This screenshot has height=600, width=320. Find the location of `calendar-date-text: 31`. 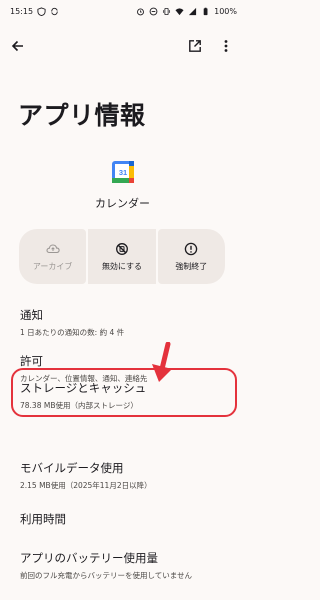

calendar-date-text: 31 is located at coordinates (123, 172).